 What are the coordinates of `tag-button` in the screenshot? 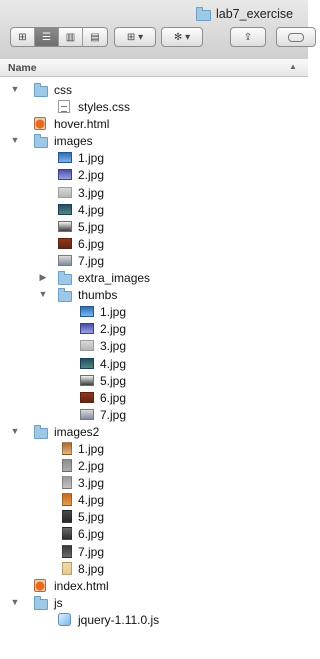 It's located at (296, 37).